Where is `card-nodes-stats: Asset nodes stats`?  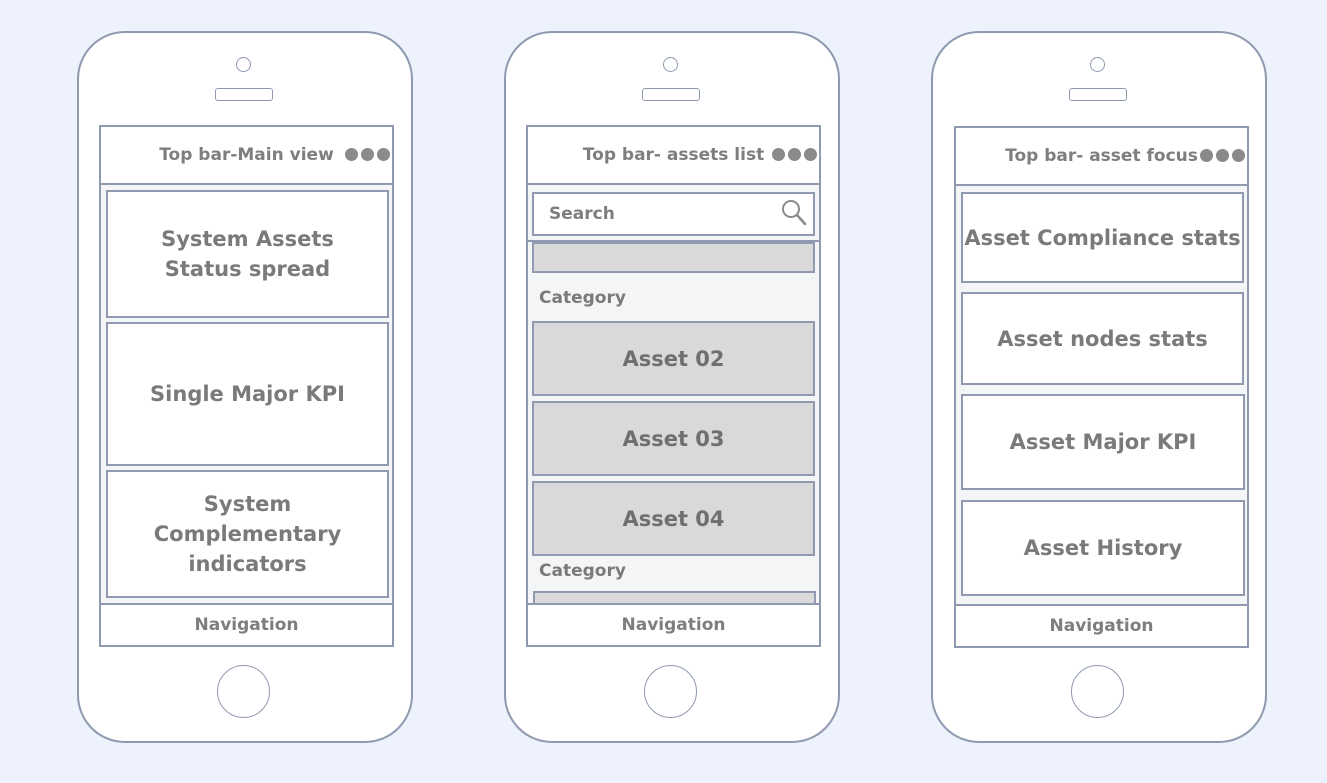
card-nodes-stats: Asset nodes stats is located at coordinates (1102, 338).